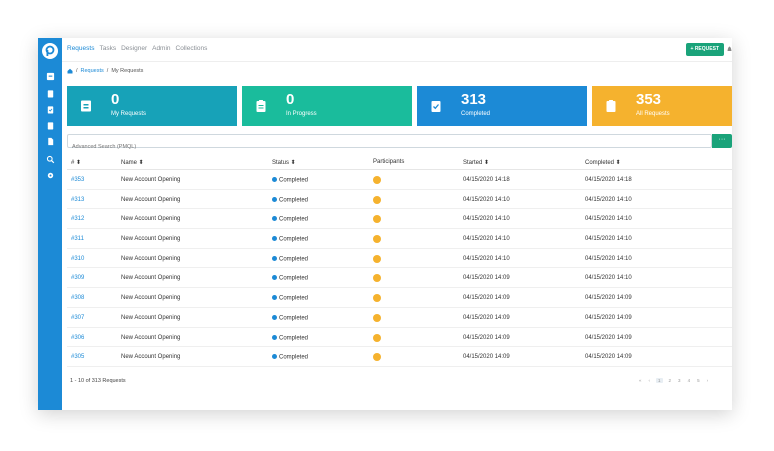 Image resolution: width=774 pixels, height=451 pixels. I want to click on nav-collections: Collections, so click(192, 48).